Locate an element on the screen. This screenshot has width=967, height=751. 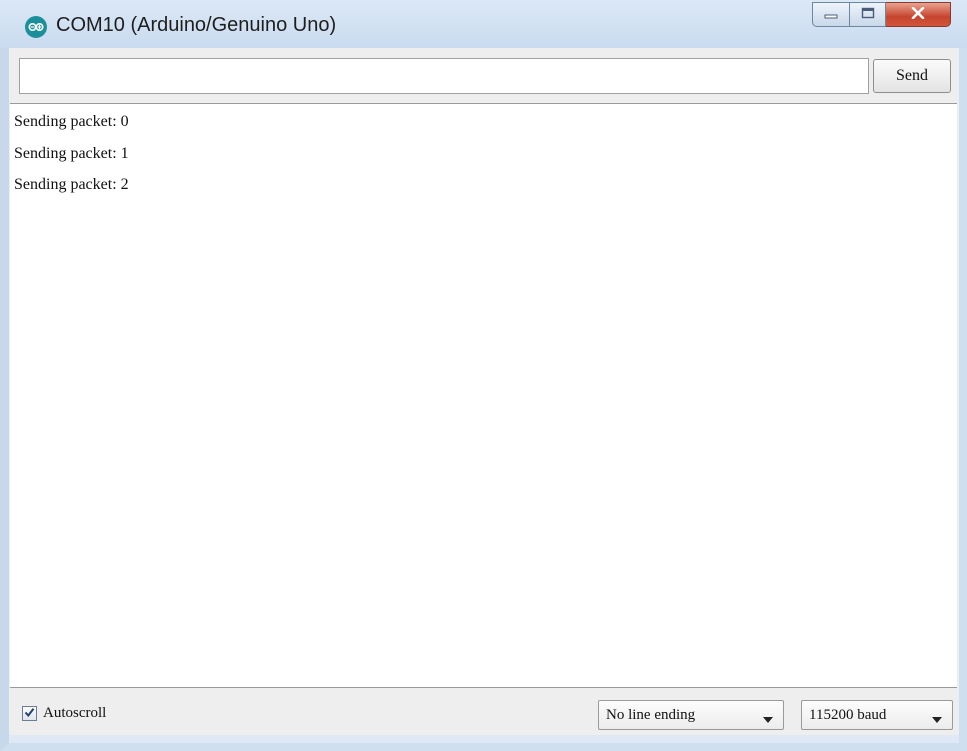
minimize-button is located at coordinates (831, 14).